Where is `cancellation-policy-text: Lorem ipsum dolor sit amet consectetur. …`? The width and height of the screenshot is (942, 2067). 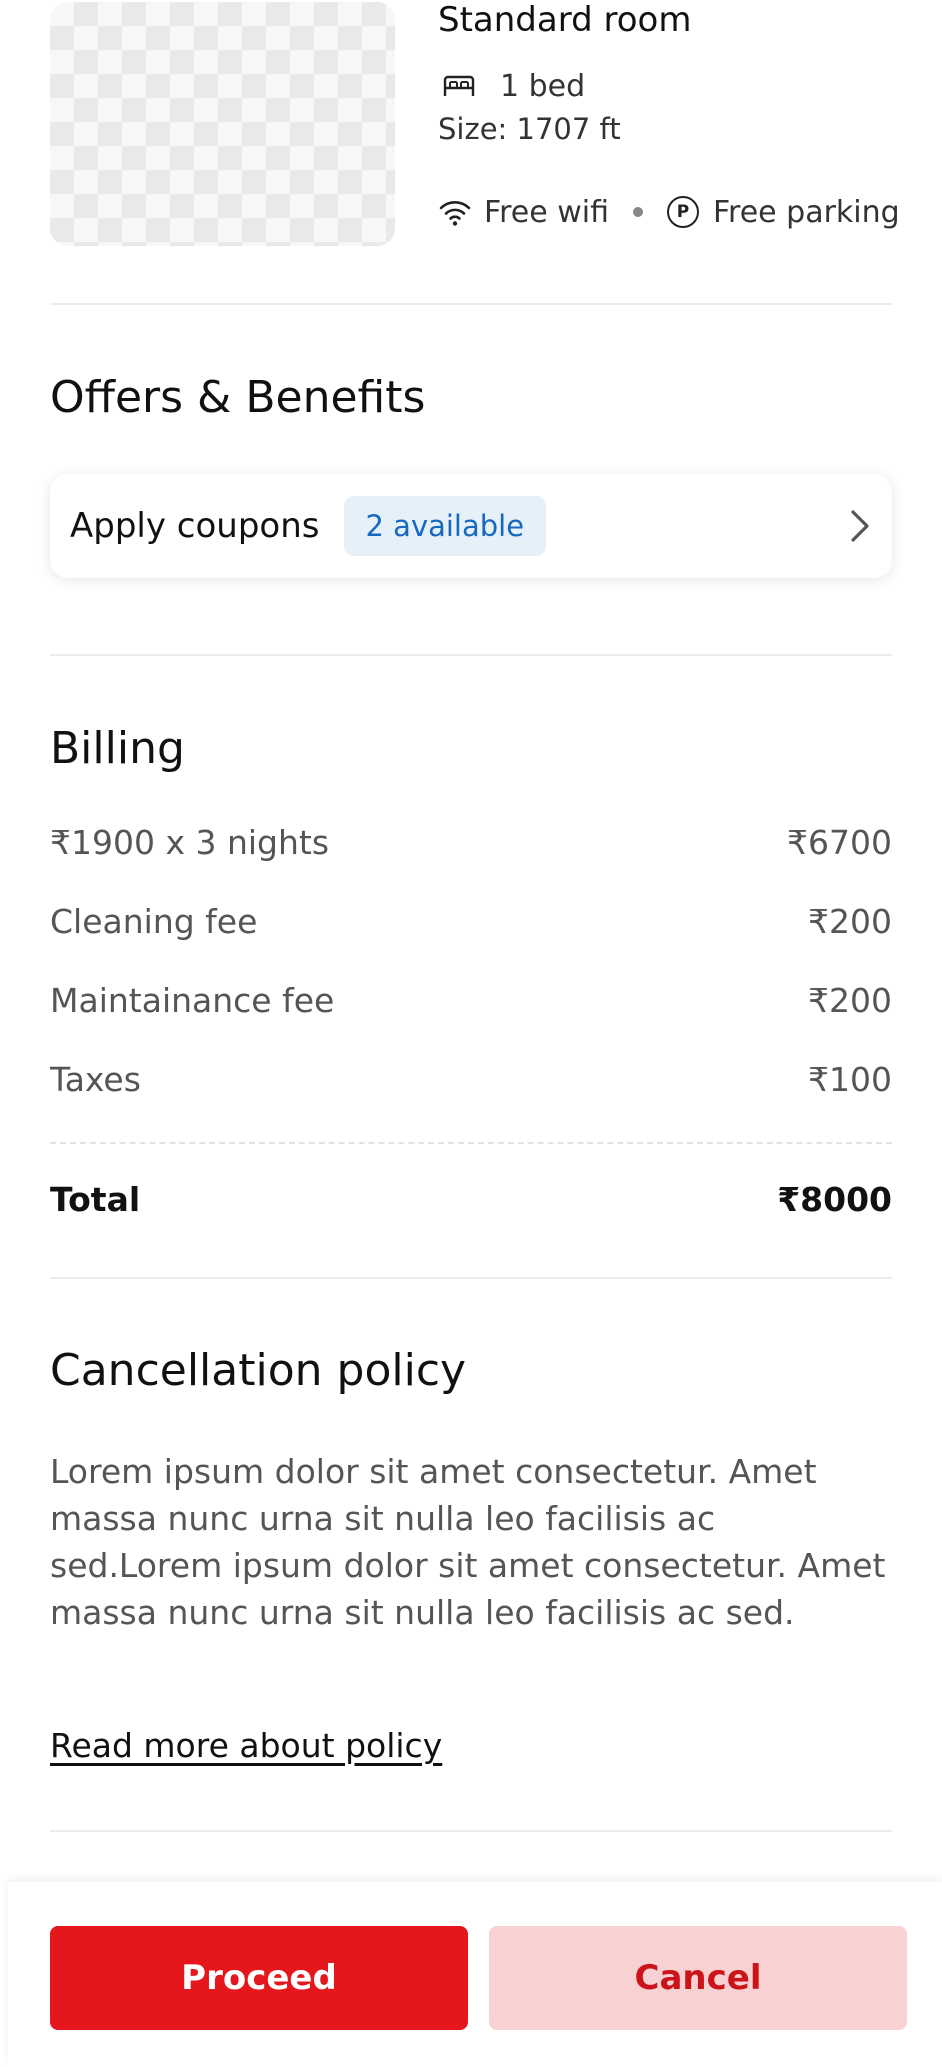 cancellation-policy-text: Lorem ipsum dolor sit amet consectetur. … is located at coordinates (468, 1542).